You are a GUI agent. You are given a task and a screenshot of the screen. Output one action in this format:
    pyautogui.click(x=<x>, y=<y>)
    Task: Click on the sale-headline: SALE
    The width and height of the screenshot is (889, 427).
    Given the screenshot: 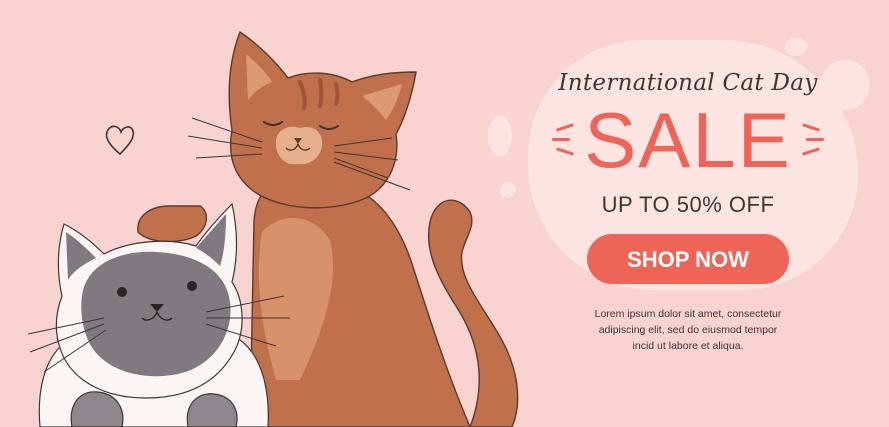 What is the action you would take?
    pyautogui.click(x=688, y=140)
    